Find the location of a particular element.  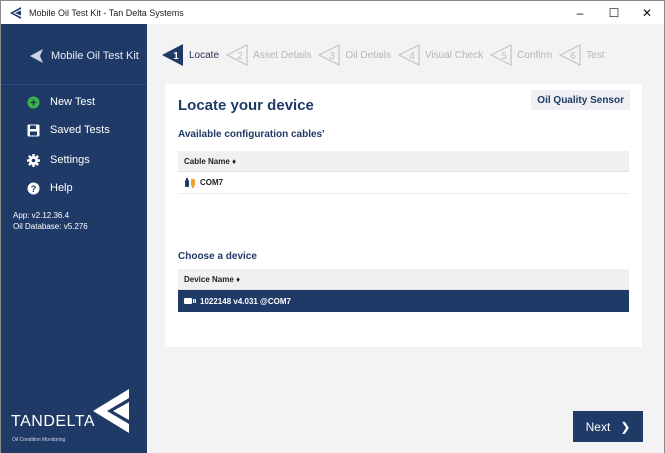

sidebar-item-settings: Settings is located at coordinates (74, 160).